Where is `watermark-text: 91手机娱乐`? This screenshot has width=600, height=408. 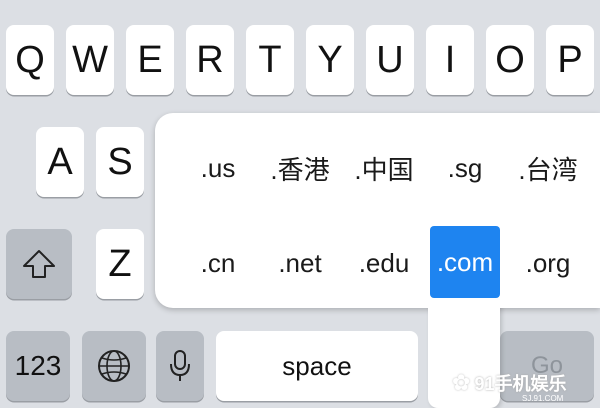
watermark-text: 91手机娱乐 is located at coordinates (520, 384).